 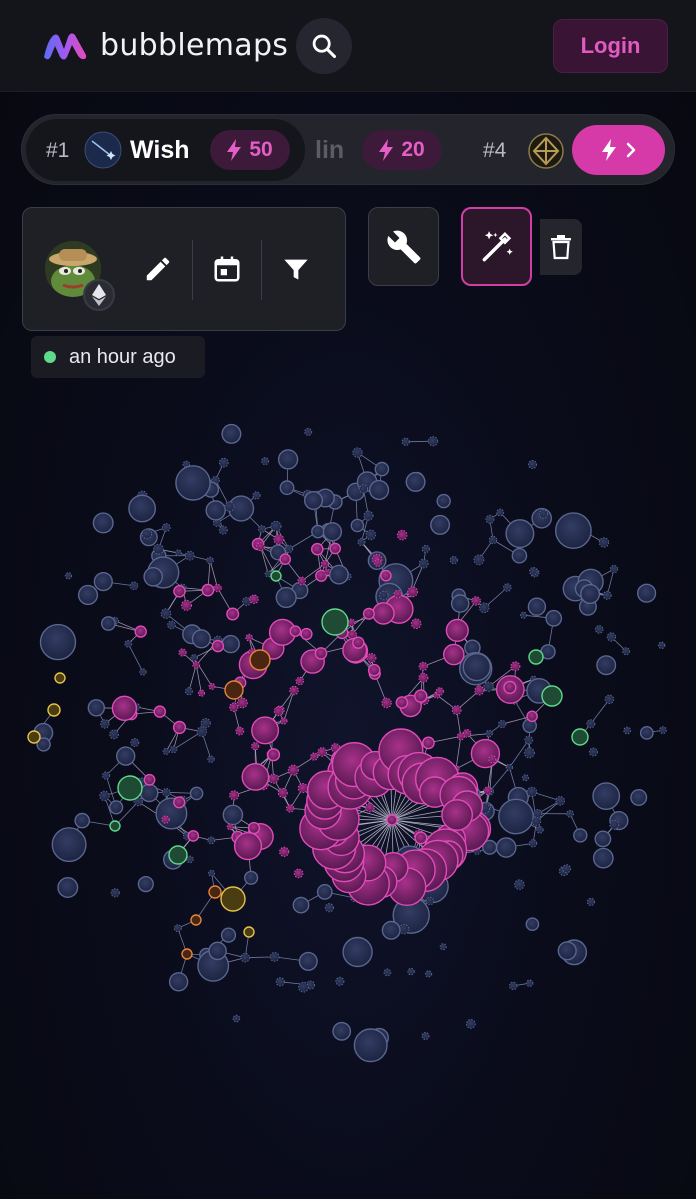 I want to click on filter-button, so click(x=296, y=269).